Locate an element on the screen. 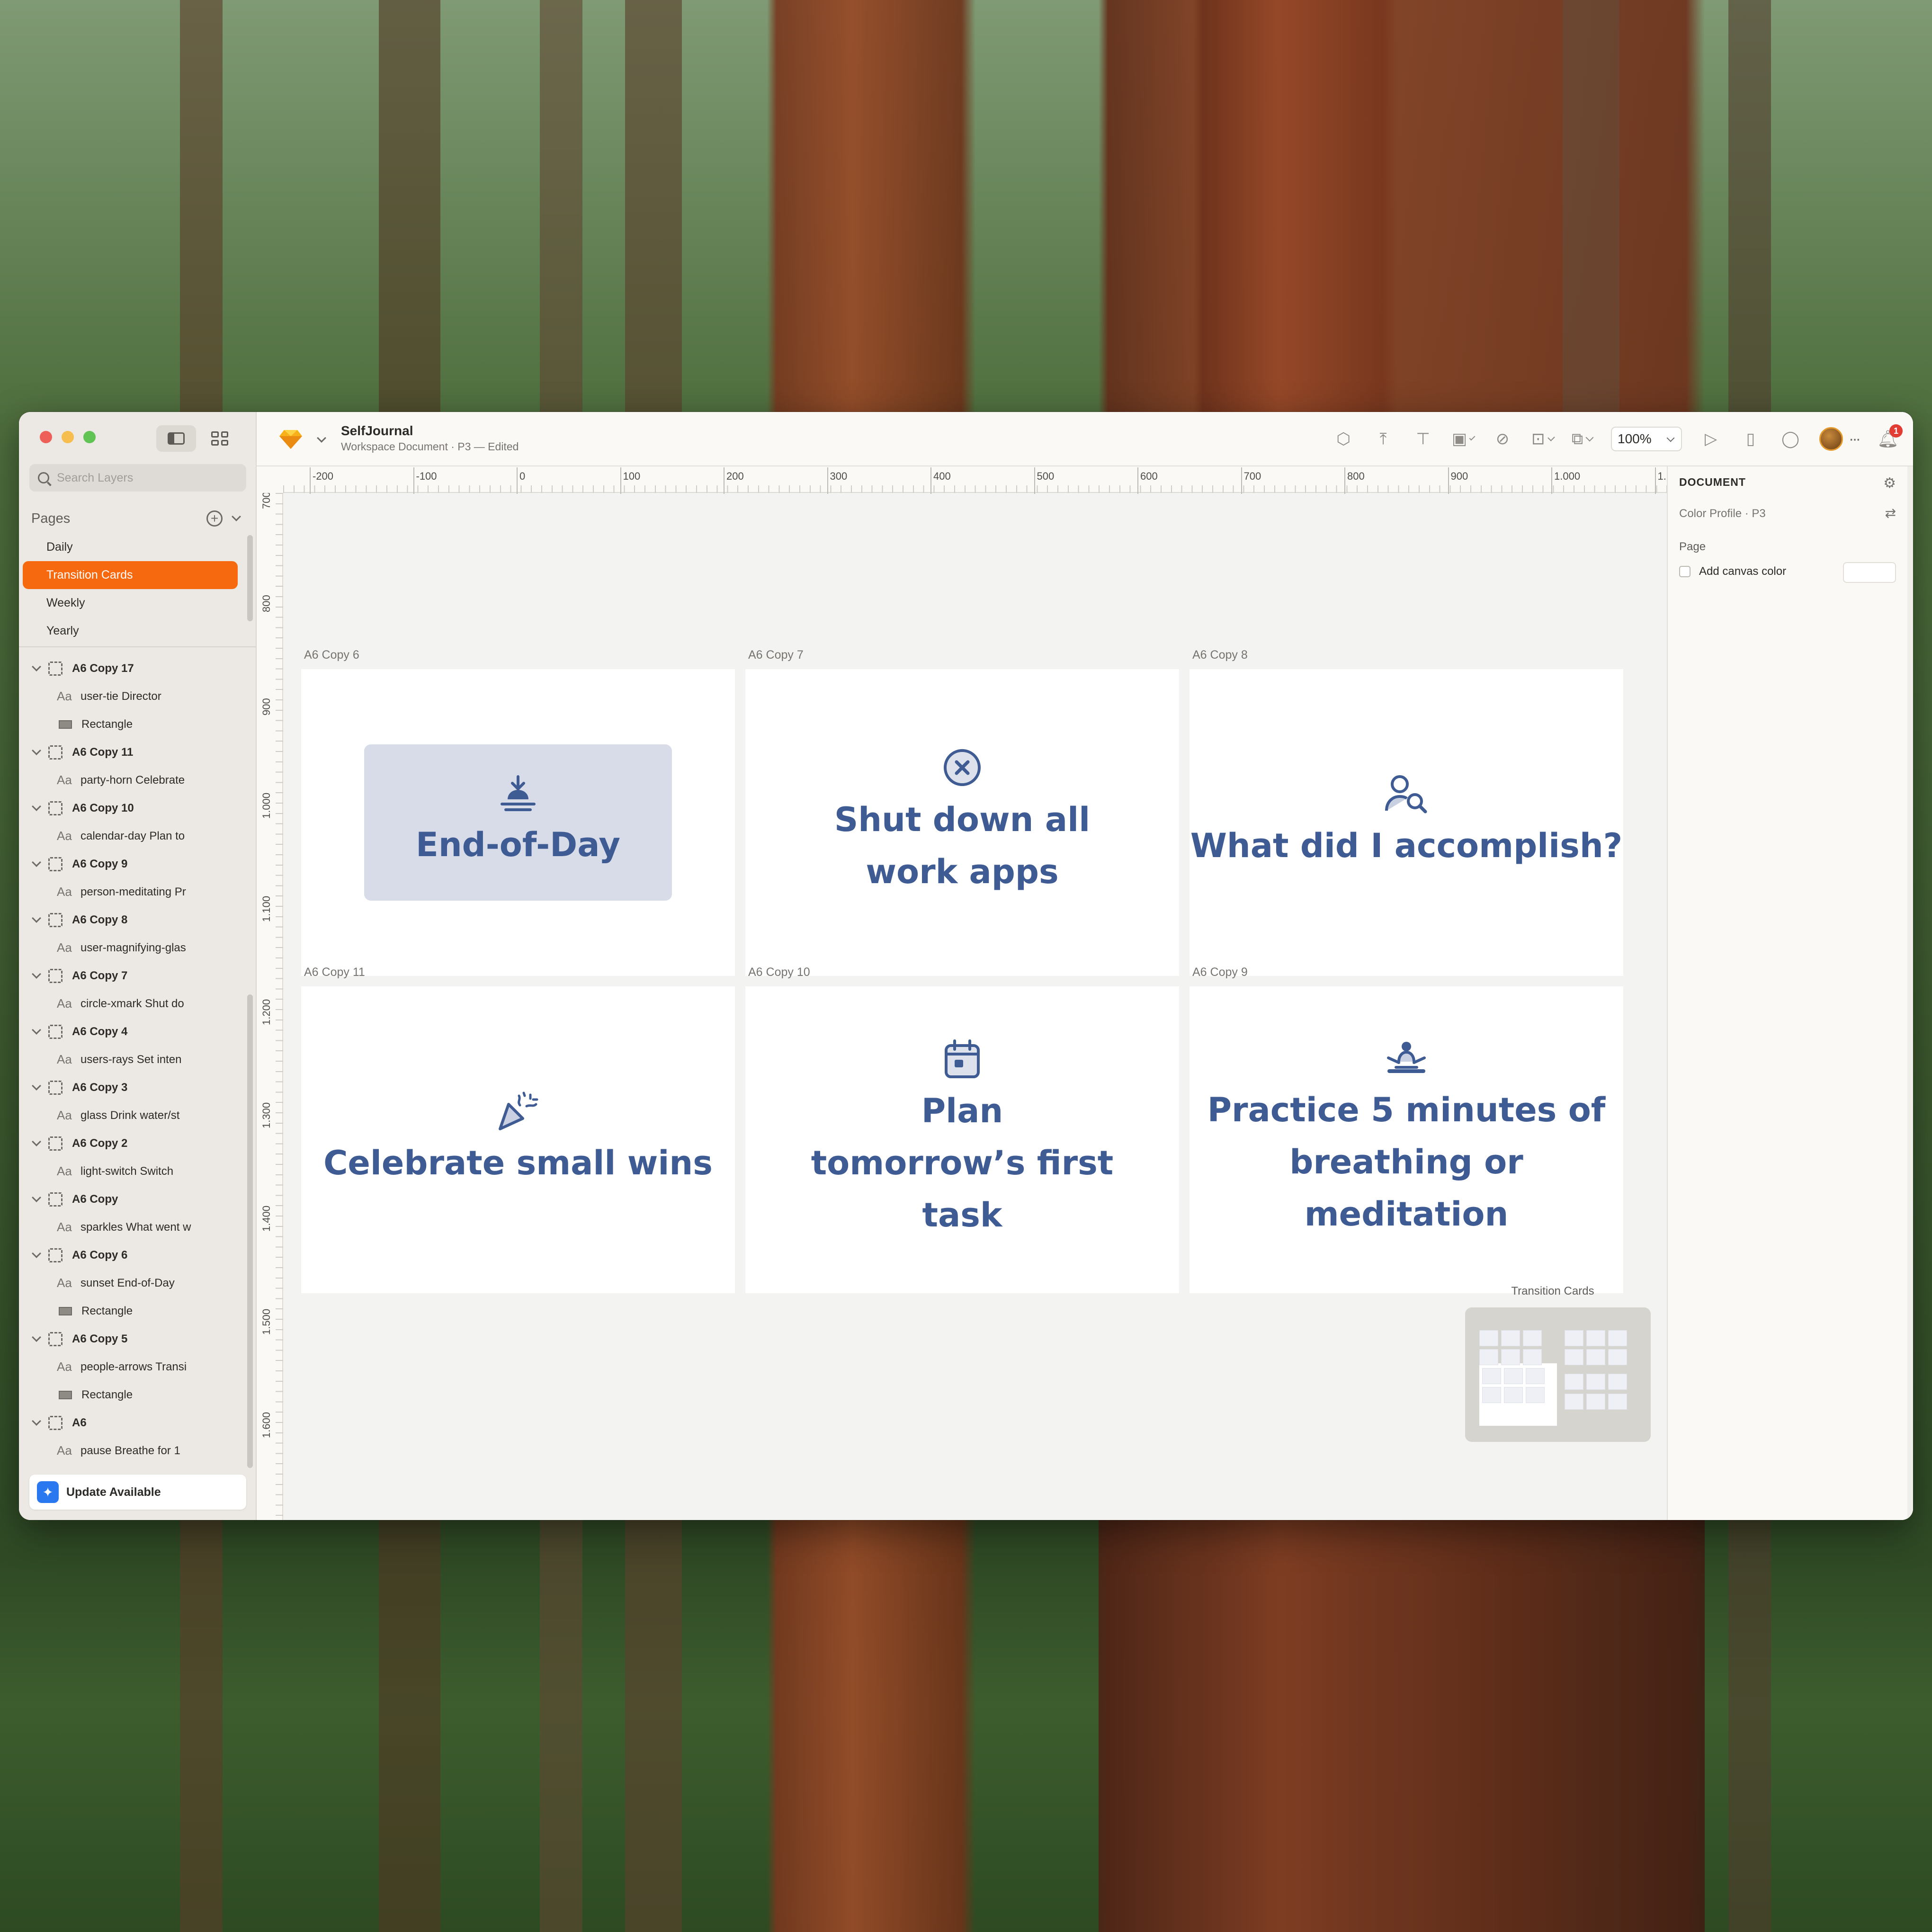 This screenshot has width=1932, height=1932. preview-device-icon: ▯ is located at coordinates (1751, 439).